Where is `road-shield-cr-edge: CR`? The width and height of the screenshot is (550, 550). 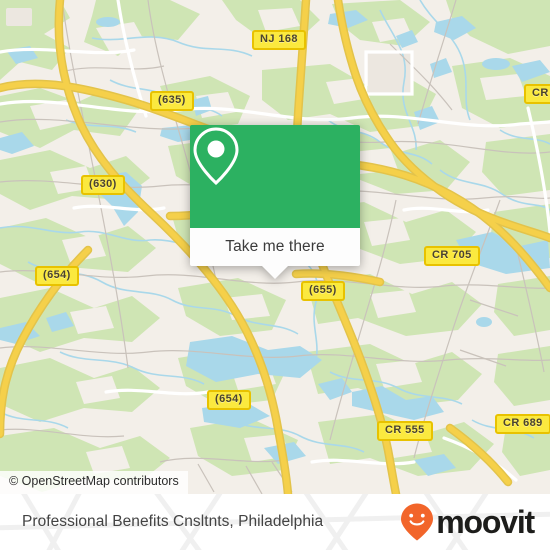
road-shield-cr-edge: CR is located at coordinates (537, 94).